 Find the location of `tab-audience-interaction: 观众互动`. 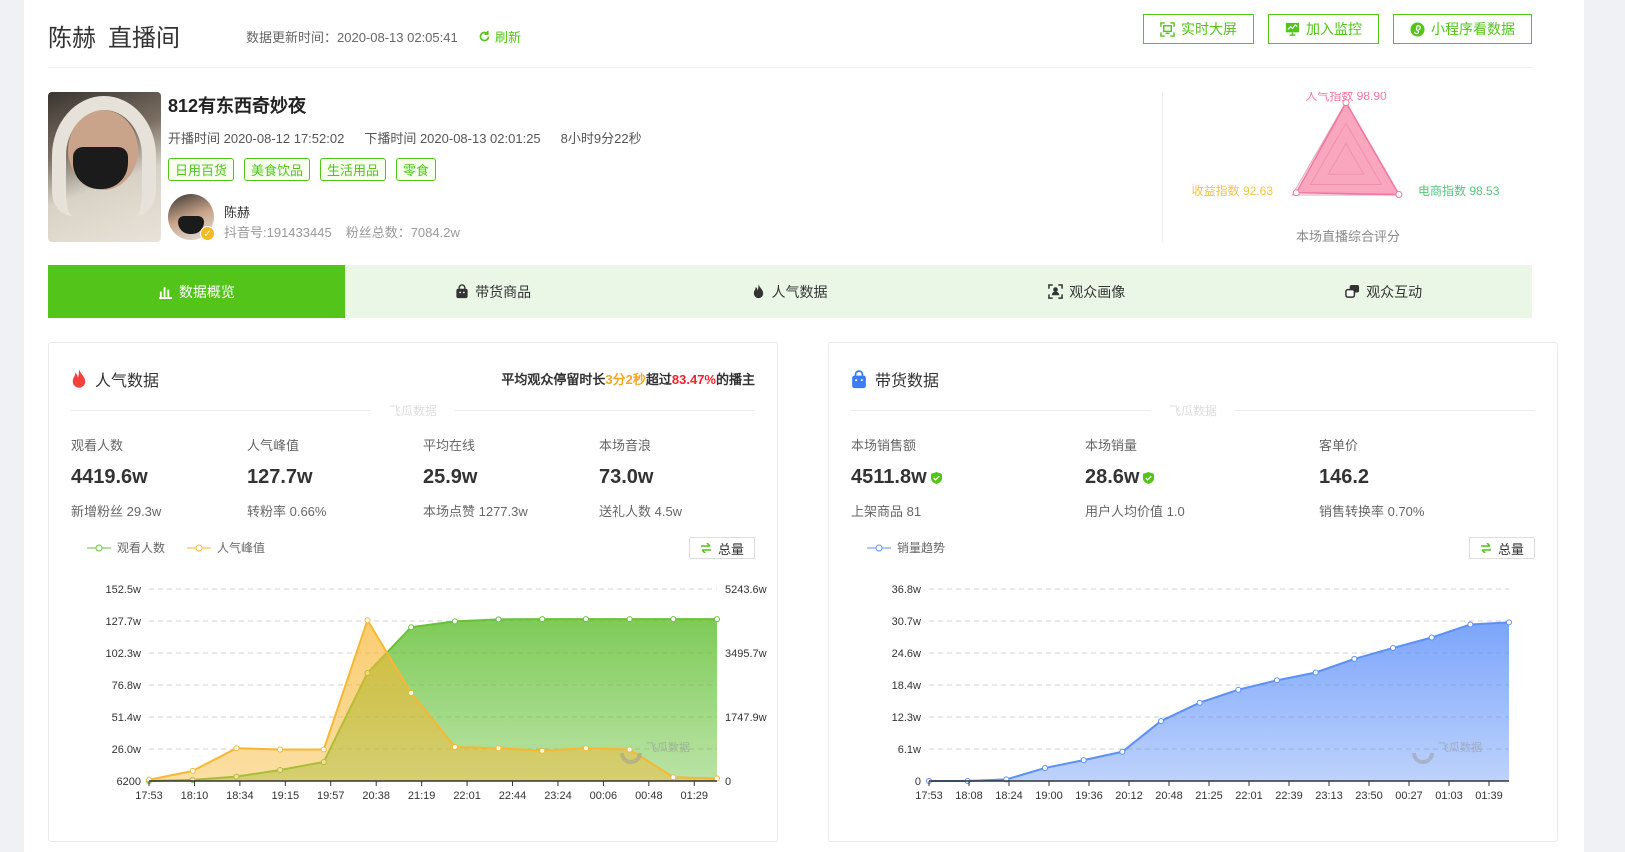

tab-audience-interaction: 观众互动 is located at coordinates (1383, 291).